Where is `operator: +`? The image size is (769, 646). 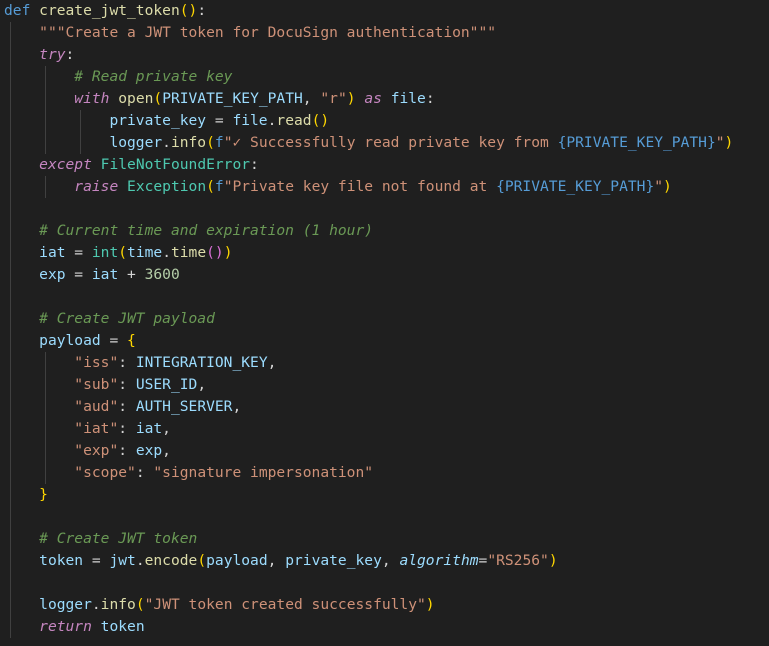 operator: + is located at coordinates (131, 274).